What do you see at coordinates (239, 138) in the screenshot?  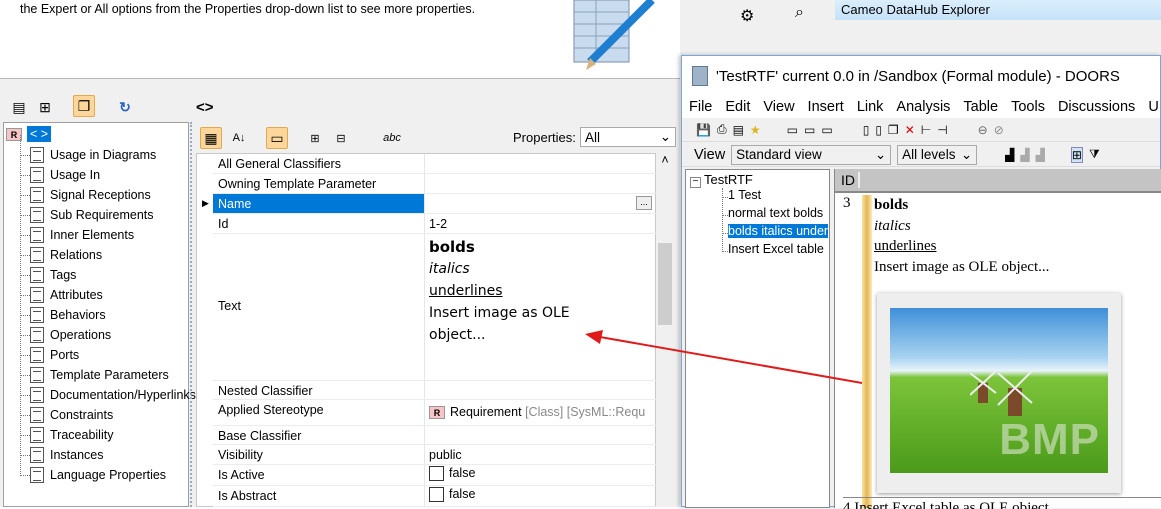 I see `sort-az-icon: A↓` at bounding box center [239, 138].